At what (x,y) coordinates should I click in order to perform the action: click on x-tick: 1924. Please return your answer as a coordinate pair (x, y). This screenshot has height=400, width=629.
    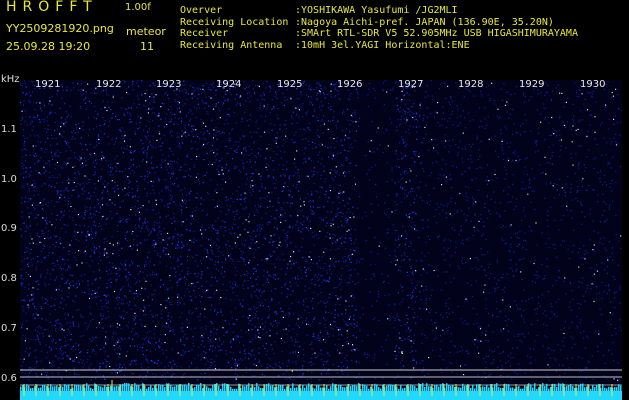
    Looking at the image, I should click on (229, 84).